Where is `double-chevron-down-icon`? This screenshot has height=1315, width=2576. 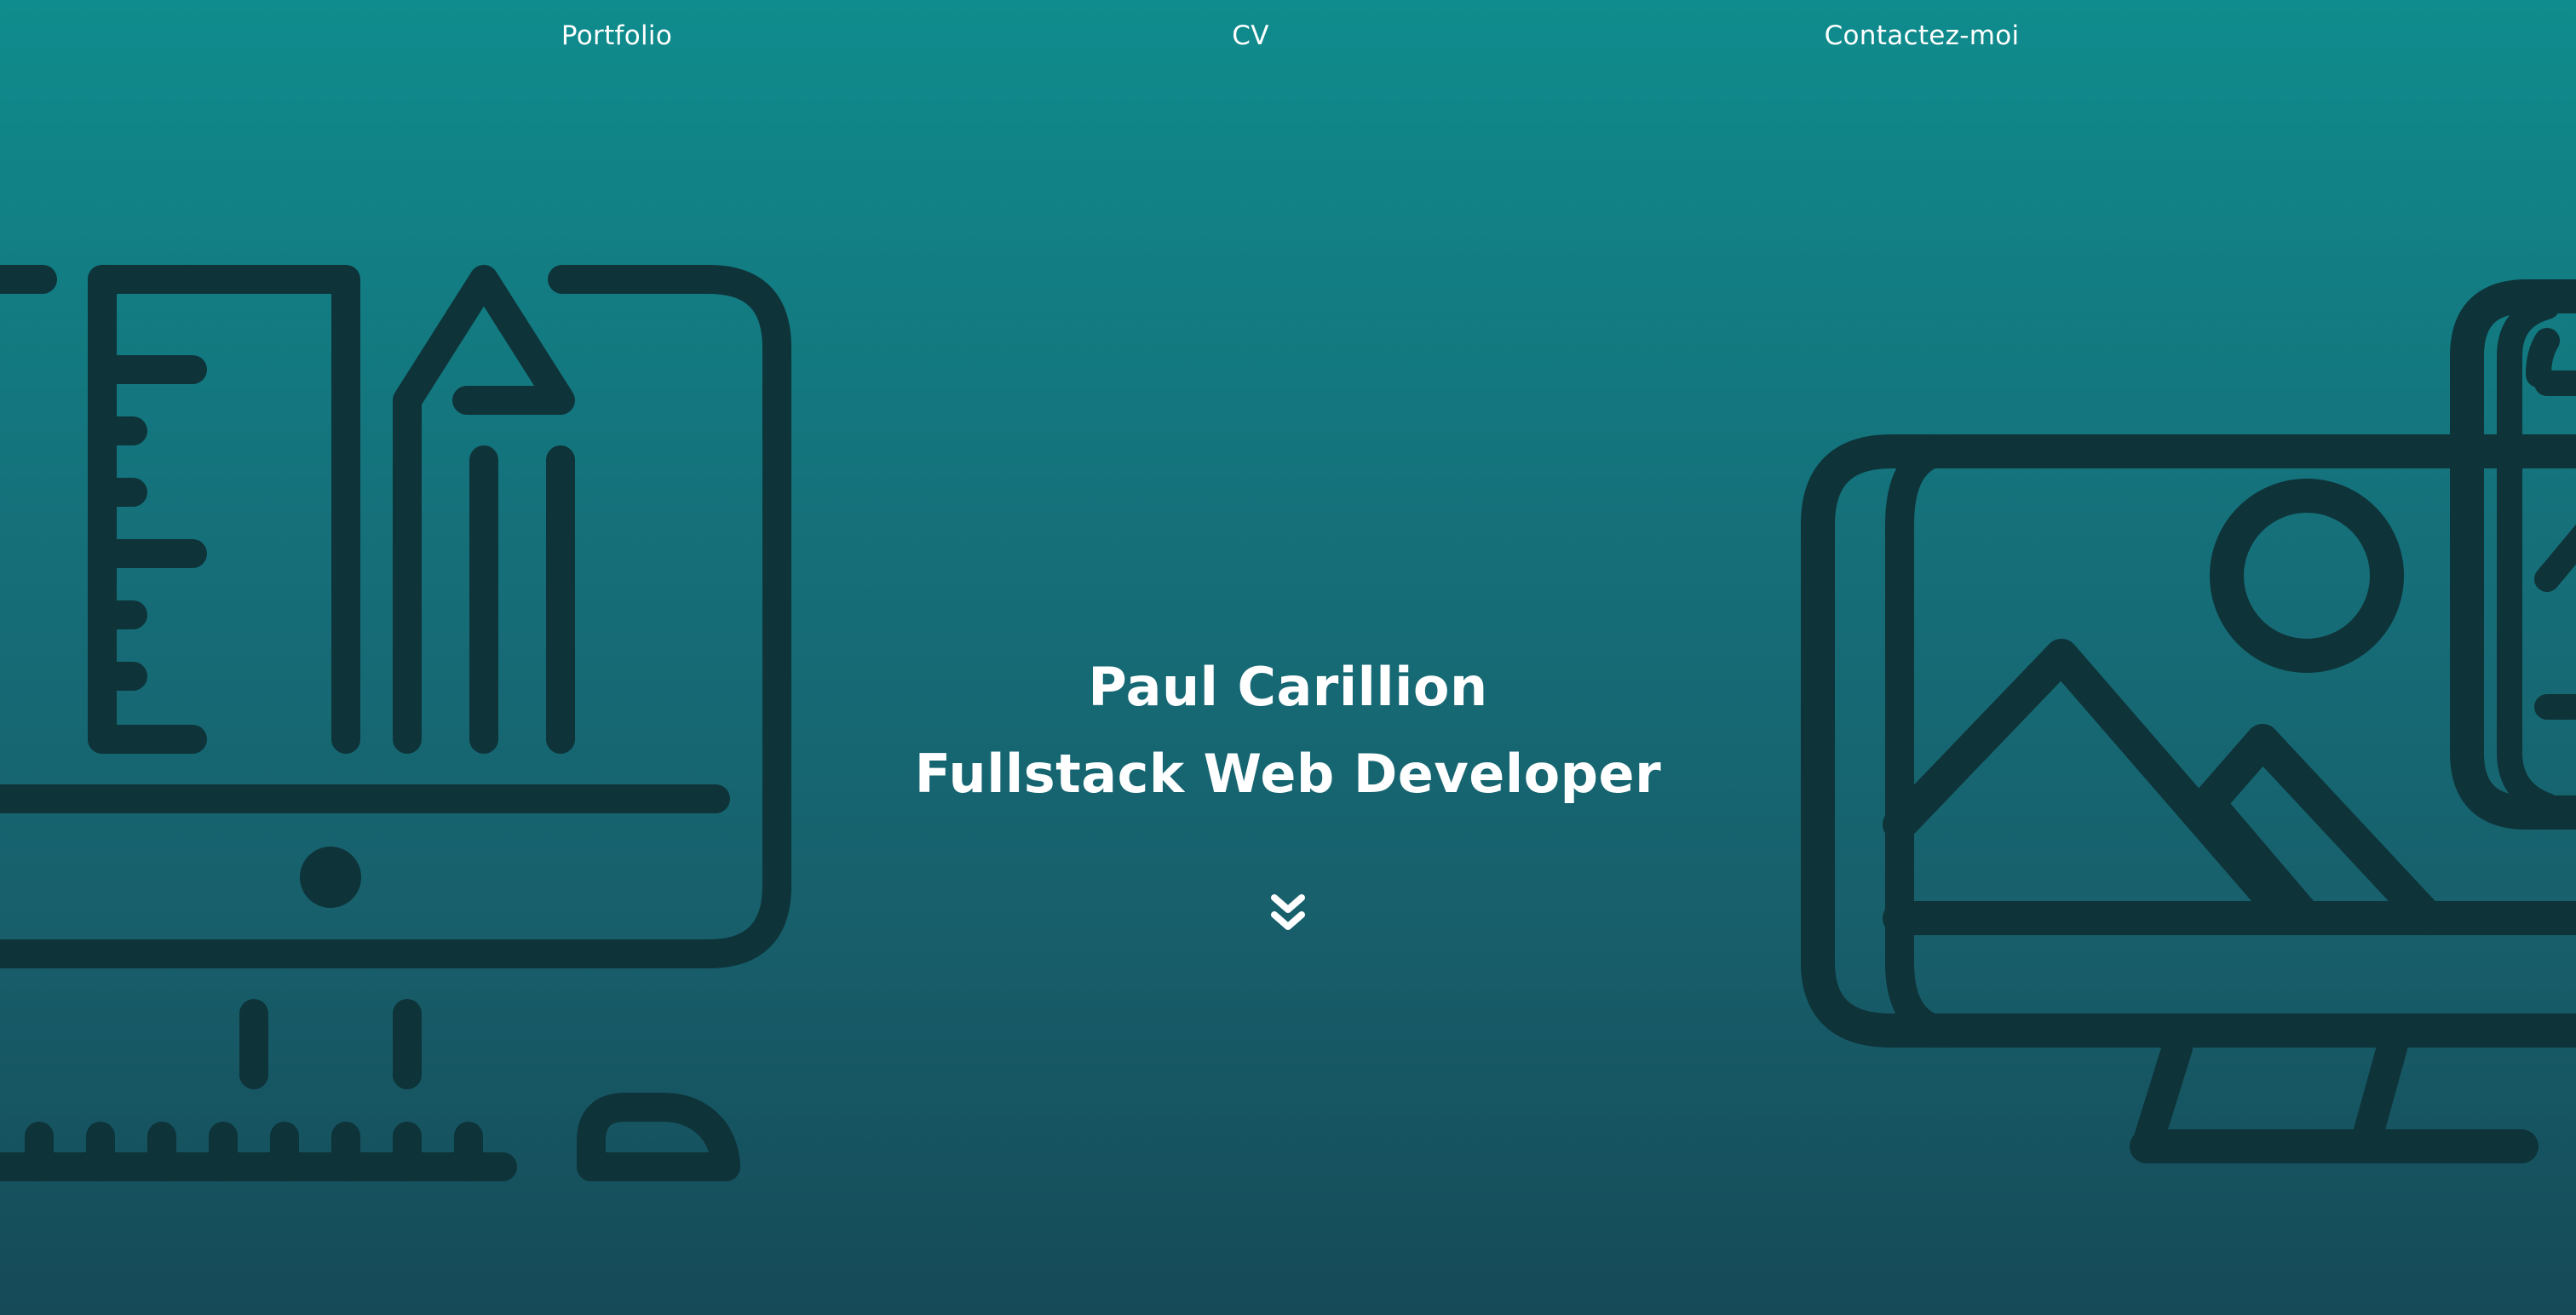
double-chevron-down-icon is located at coordinates (1288, 913).